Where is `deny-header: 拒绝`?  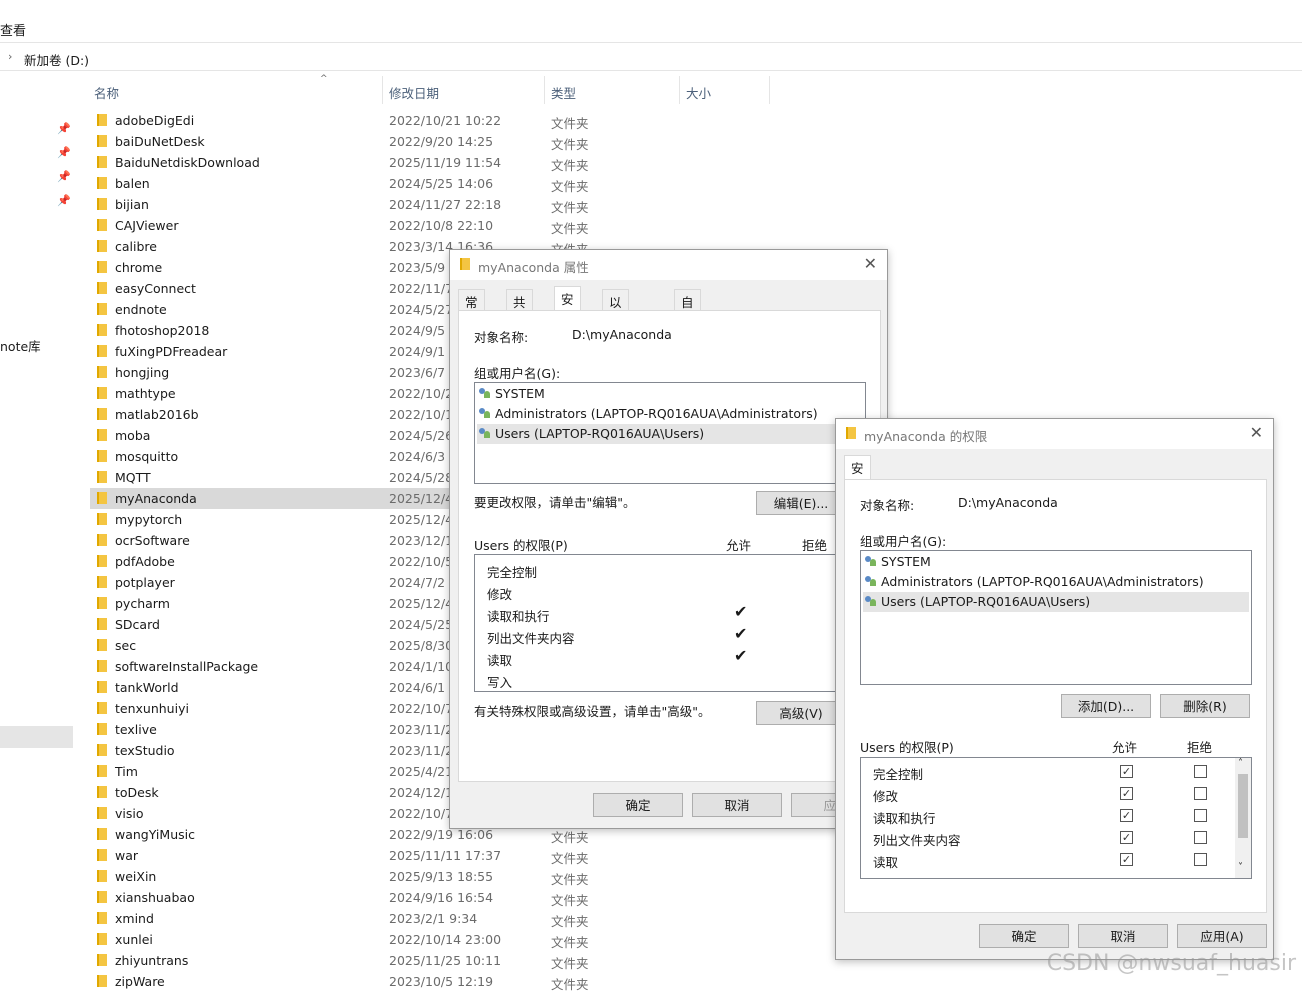 deny-header: 拒绝 is located at coordinates (815, 545).